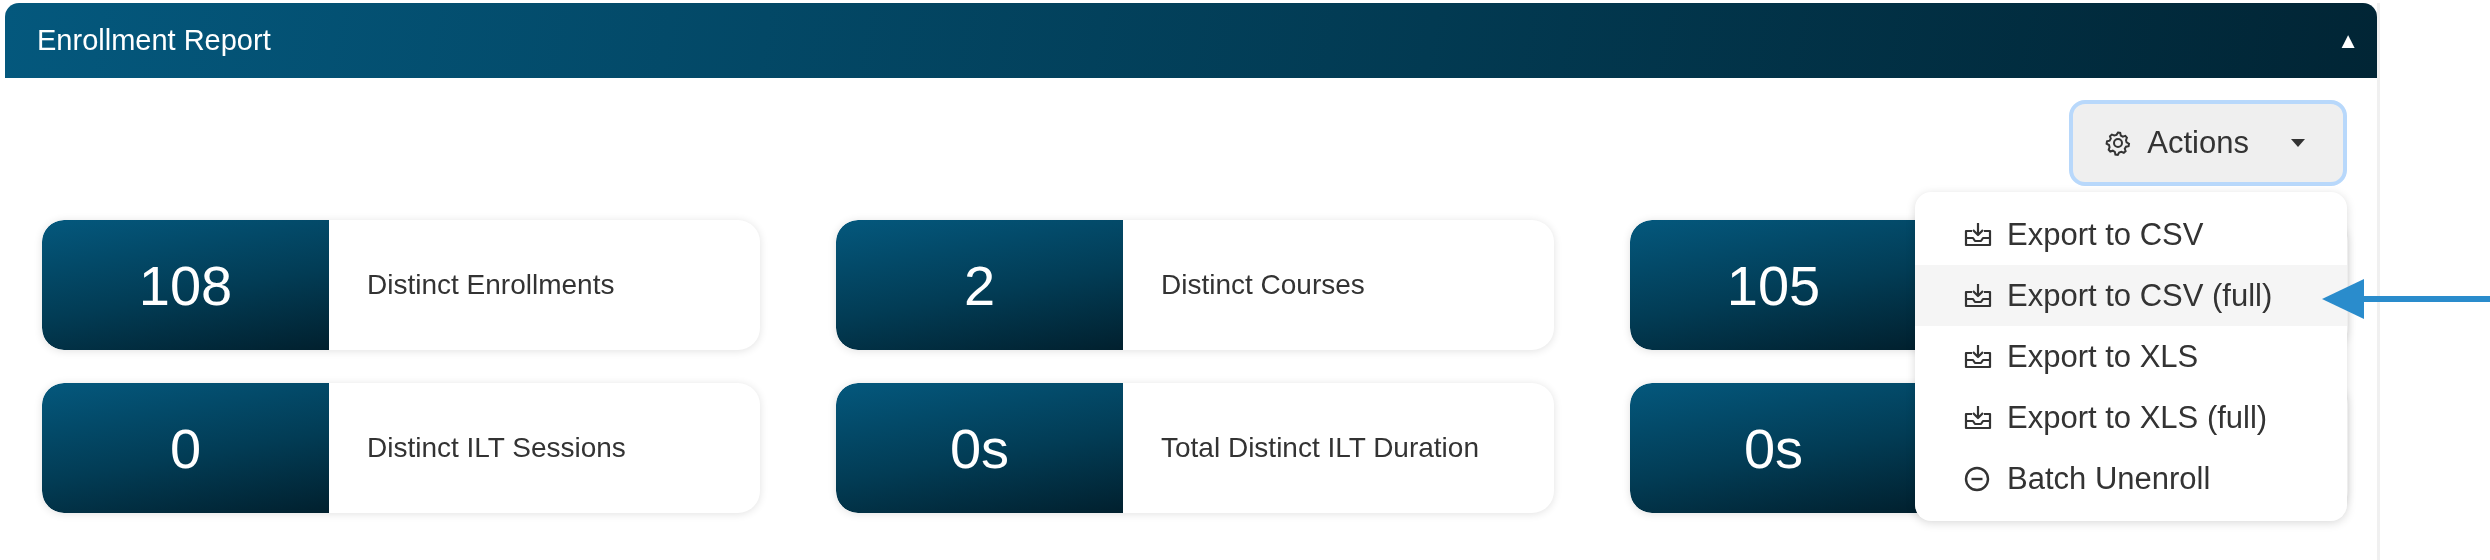  Describe the element at coordinates (2118, 143) in the screenshot. I see `settings-icon` at that location.